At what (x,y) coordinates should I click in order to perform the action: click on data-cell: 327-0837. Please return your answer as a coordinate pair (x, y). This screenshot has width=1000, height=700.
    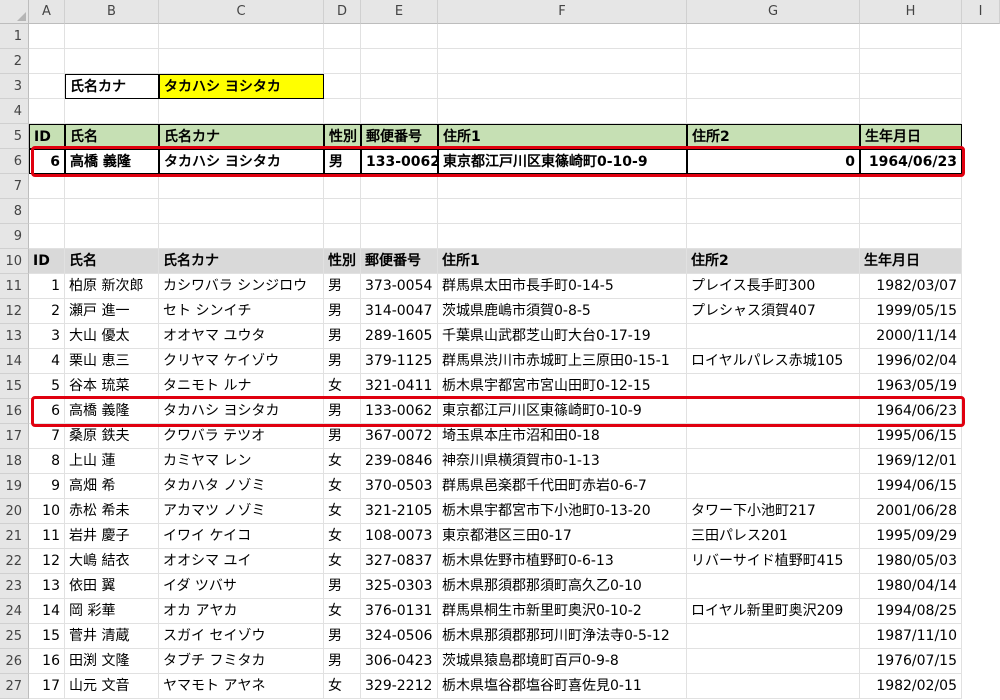
    Looking at the image, I should click on (399, 561).